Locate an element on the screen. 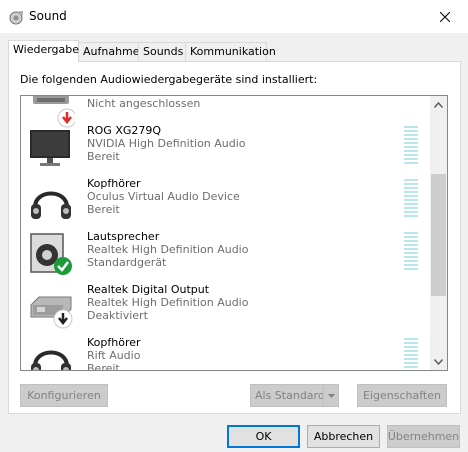 Image resolution: width=468 pixels, height=452 pixels. device-description: Oculus Virtual Audio Device is located at coordinates (163, 196).